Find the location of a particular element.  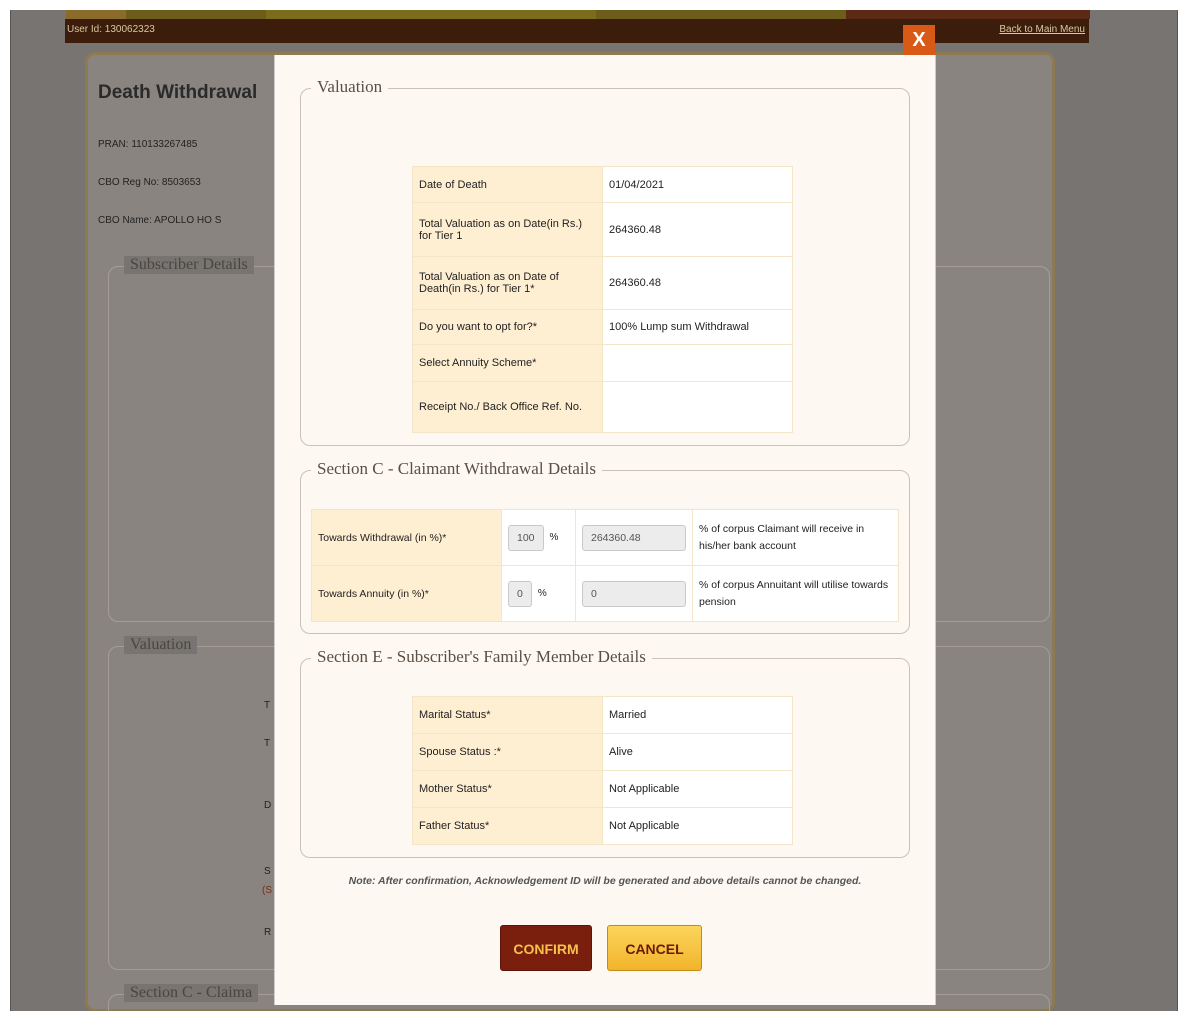

header-bar: User Id: 130062323 Back to Main Menu is located at coordinates (577, 31).